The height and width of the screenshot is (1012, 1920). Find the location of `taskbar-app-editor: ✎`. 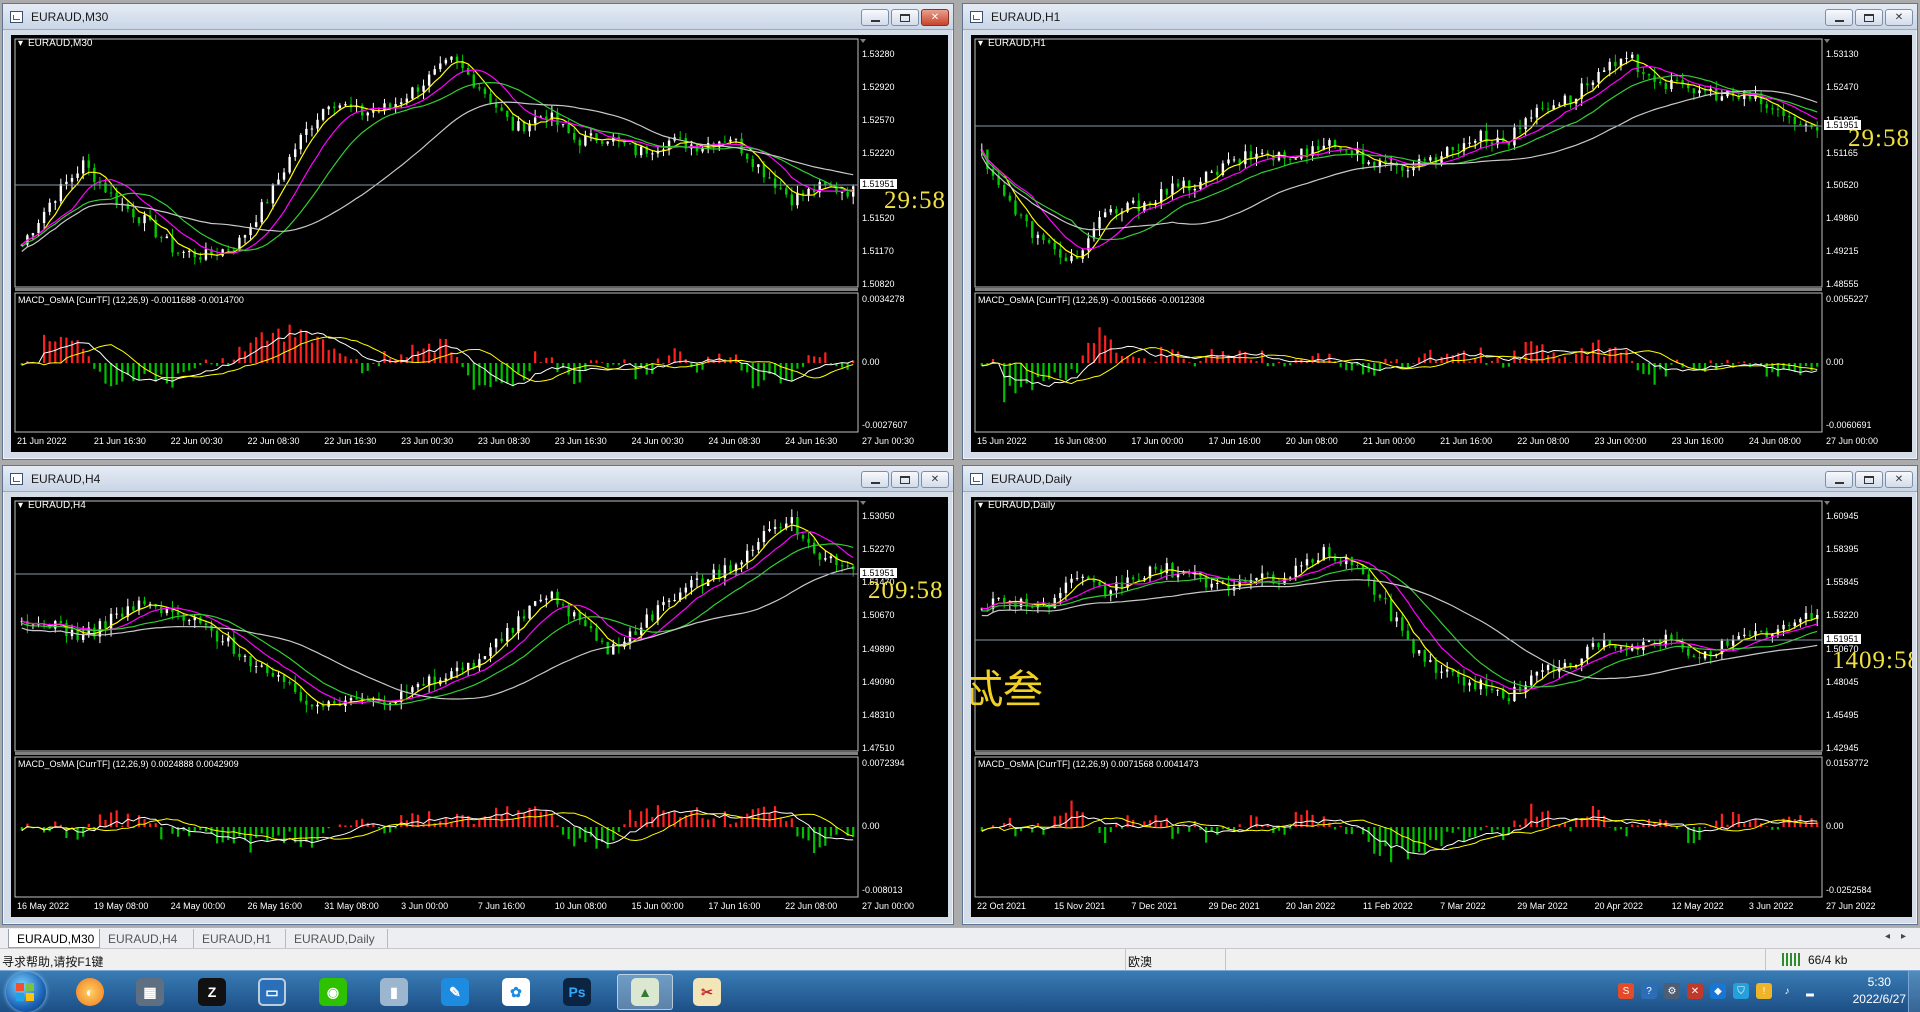

taskbar-app-editor: ✎ is located at coordinates (455, 992).